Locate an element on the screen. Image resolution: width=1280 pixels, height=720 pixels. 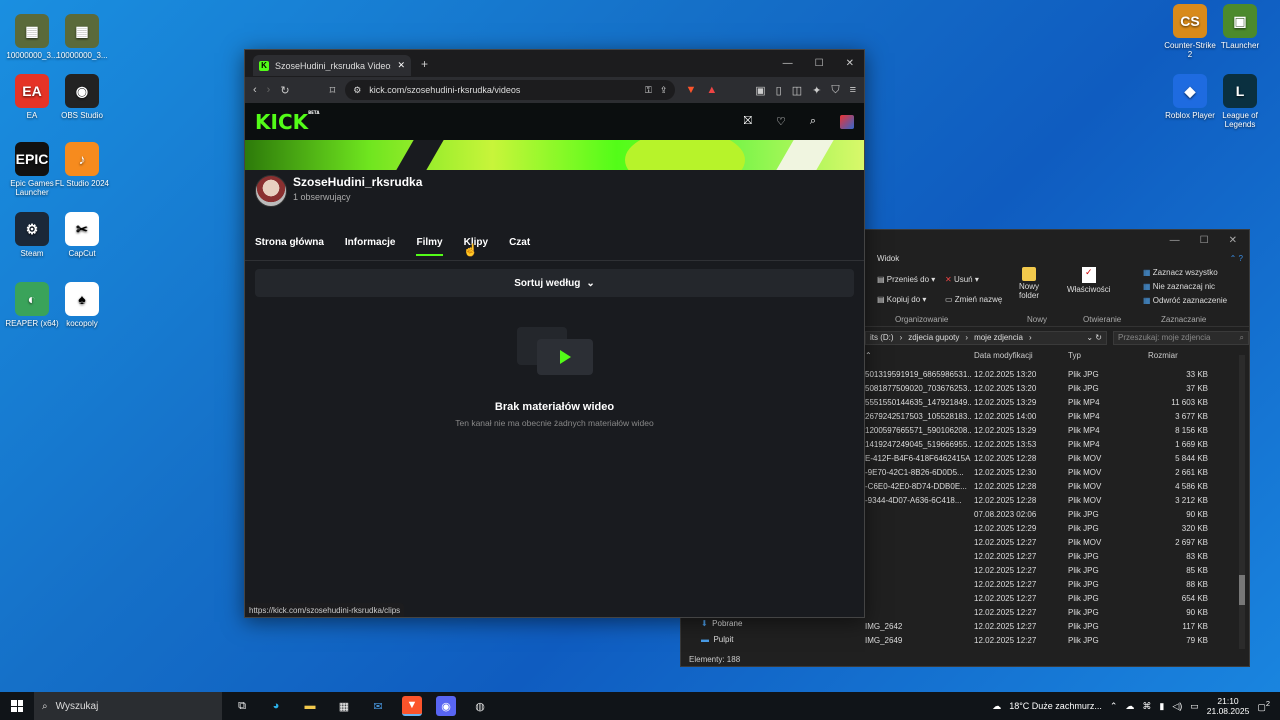
share-icon: ⇪ is located at coordinates (664, 90).